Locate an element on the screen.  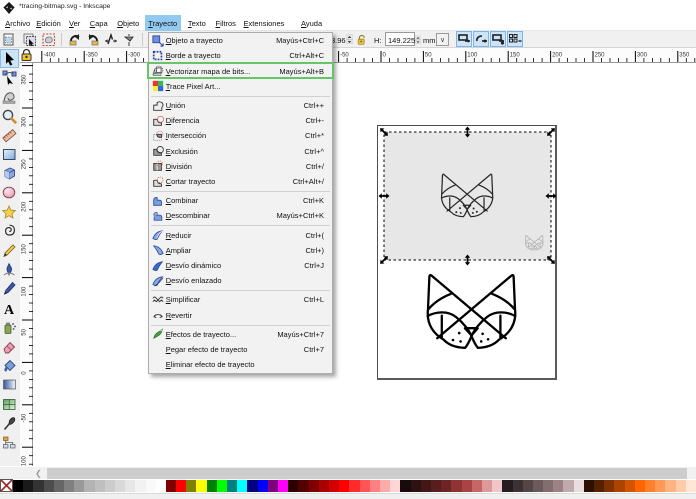
svg-text: -400 is located at coordinates (49, 56).